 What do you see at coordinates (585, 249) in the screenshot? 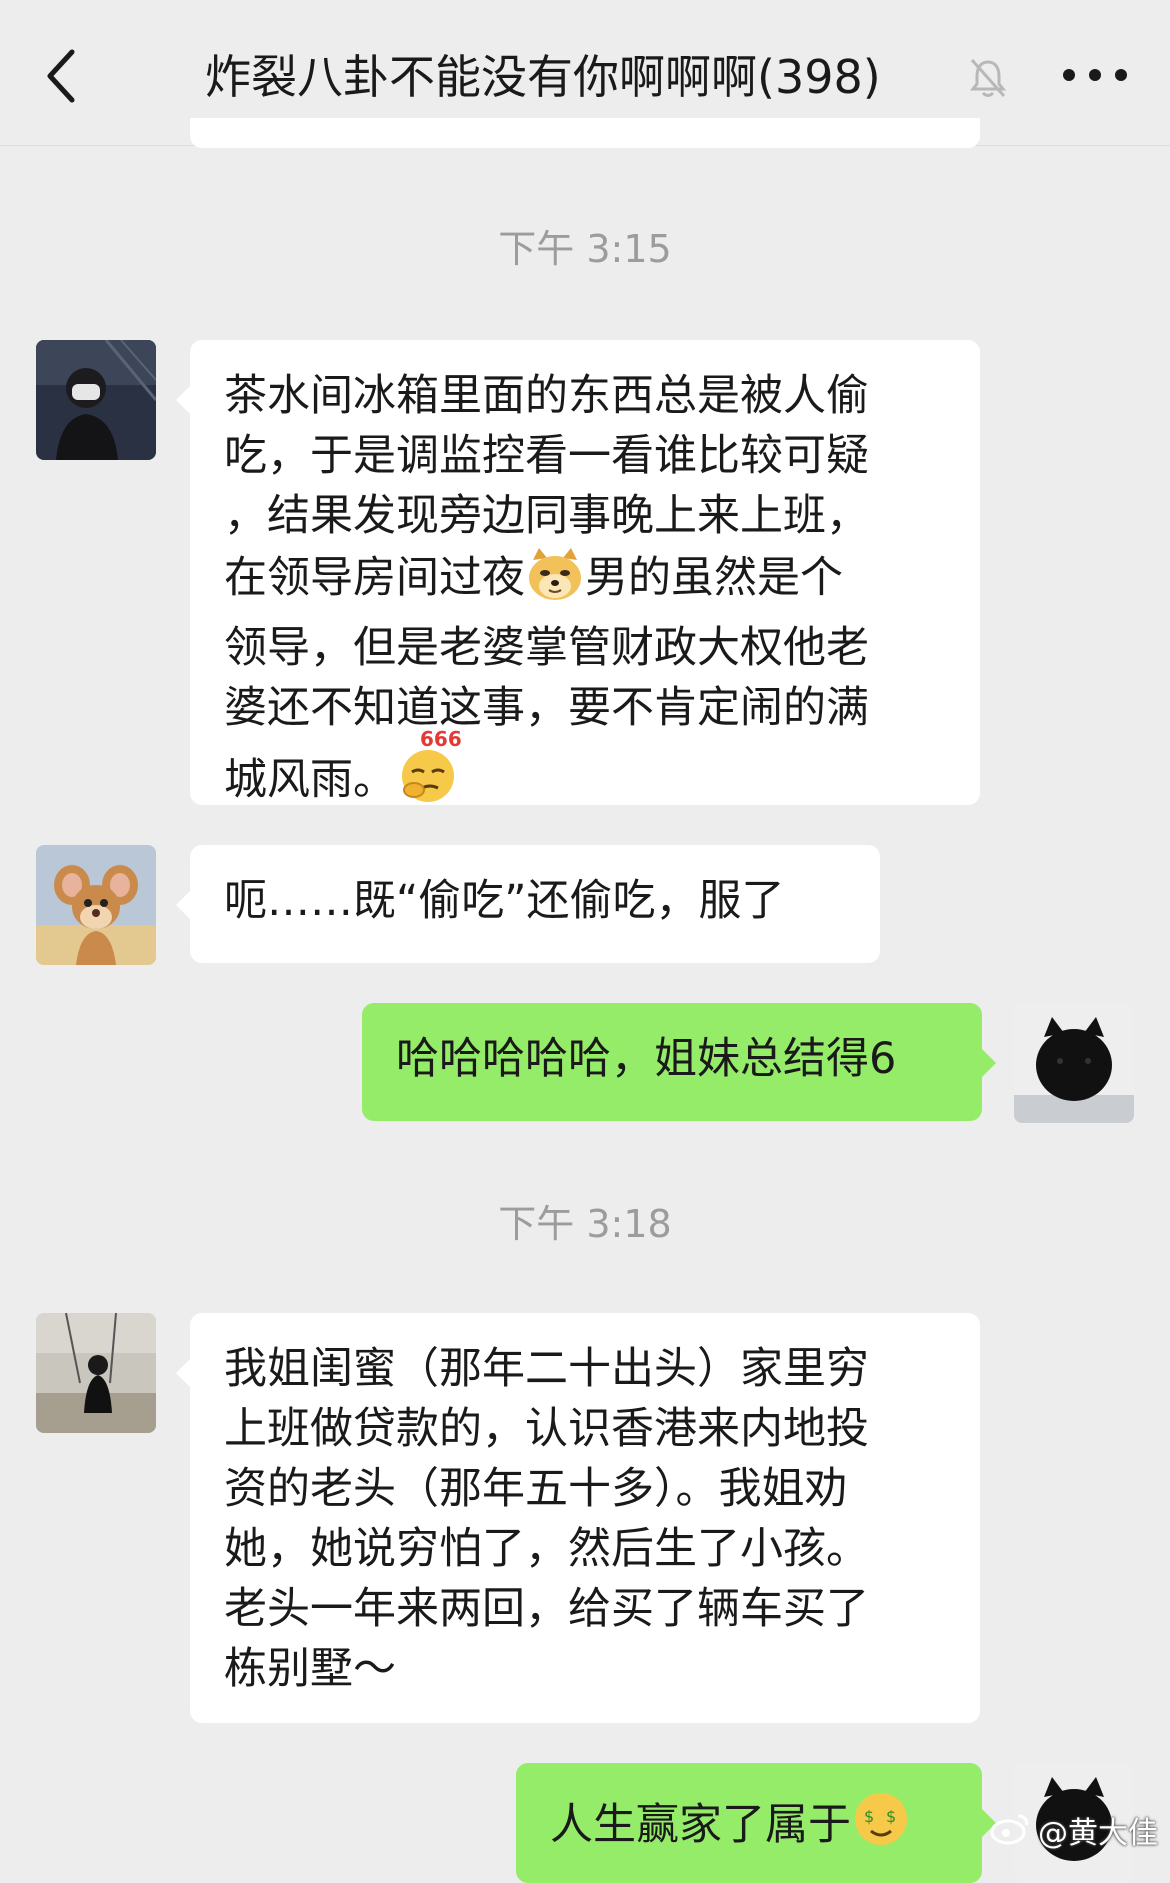
I see `timestamp: 下午 3:15` at bounding box center [585, 249].